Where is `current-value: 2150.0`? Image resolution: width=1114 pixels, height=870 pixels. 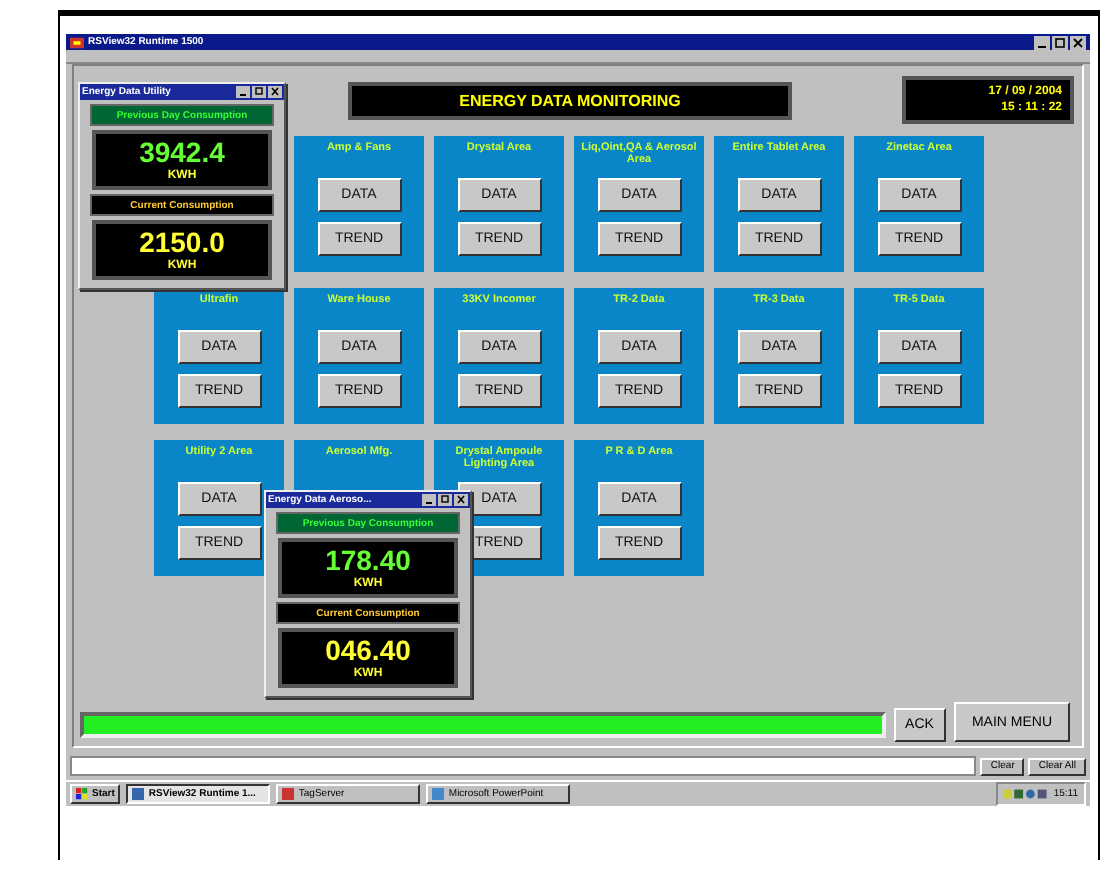
current-value: 2150.0 is located at coordinates (182, 242).